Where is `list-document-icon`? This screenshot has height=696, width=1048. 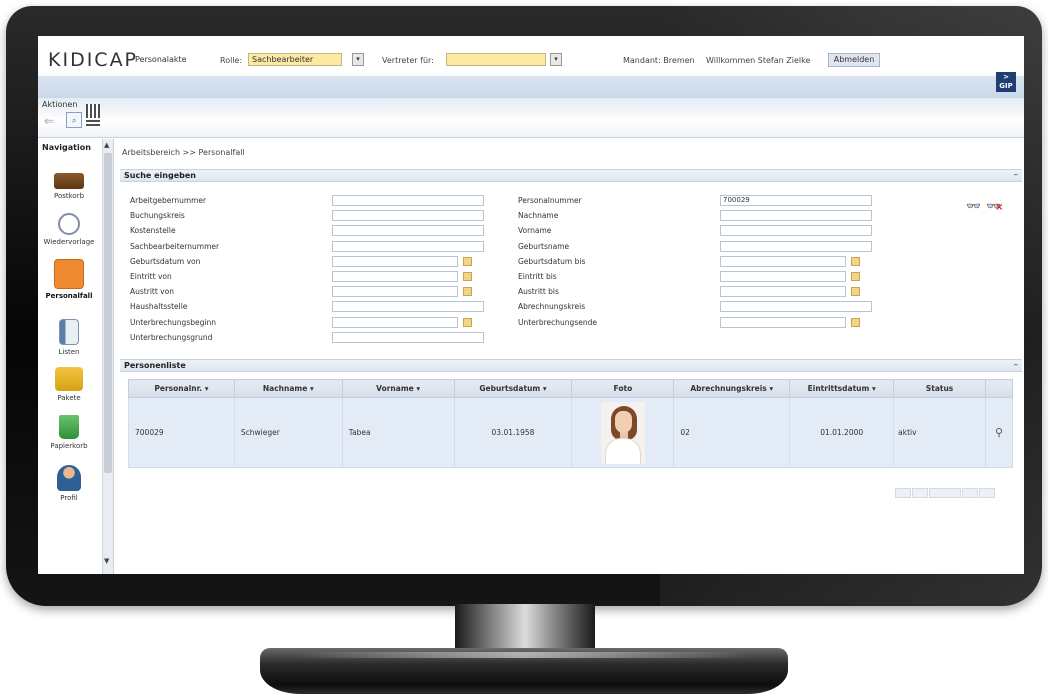 list-document-icon is located at coordinates (69, 332).